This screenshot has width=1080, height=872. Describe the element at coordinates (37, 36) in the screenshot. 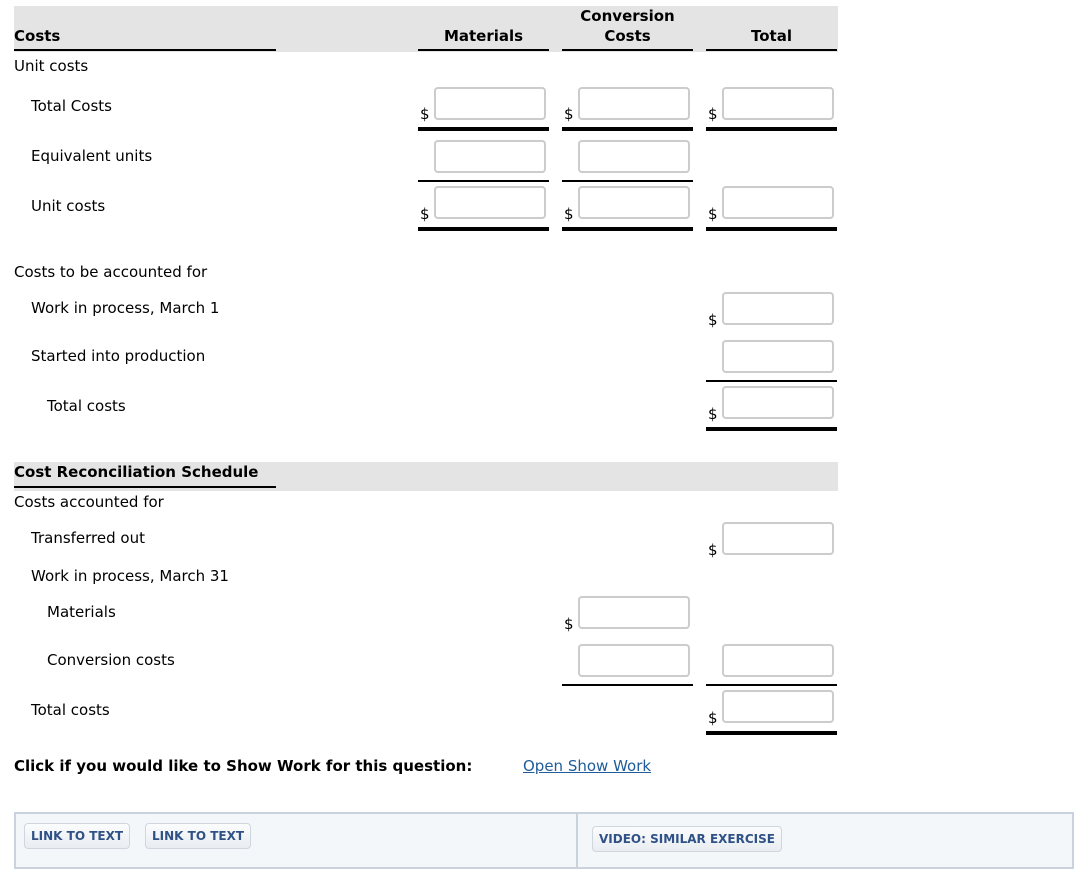

I see `costs-header: Costs` at that location.